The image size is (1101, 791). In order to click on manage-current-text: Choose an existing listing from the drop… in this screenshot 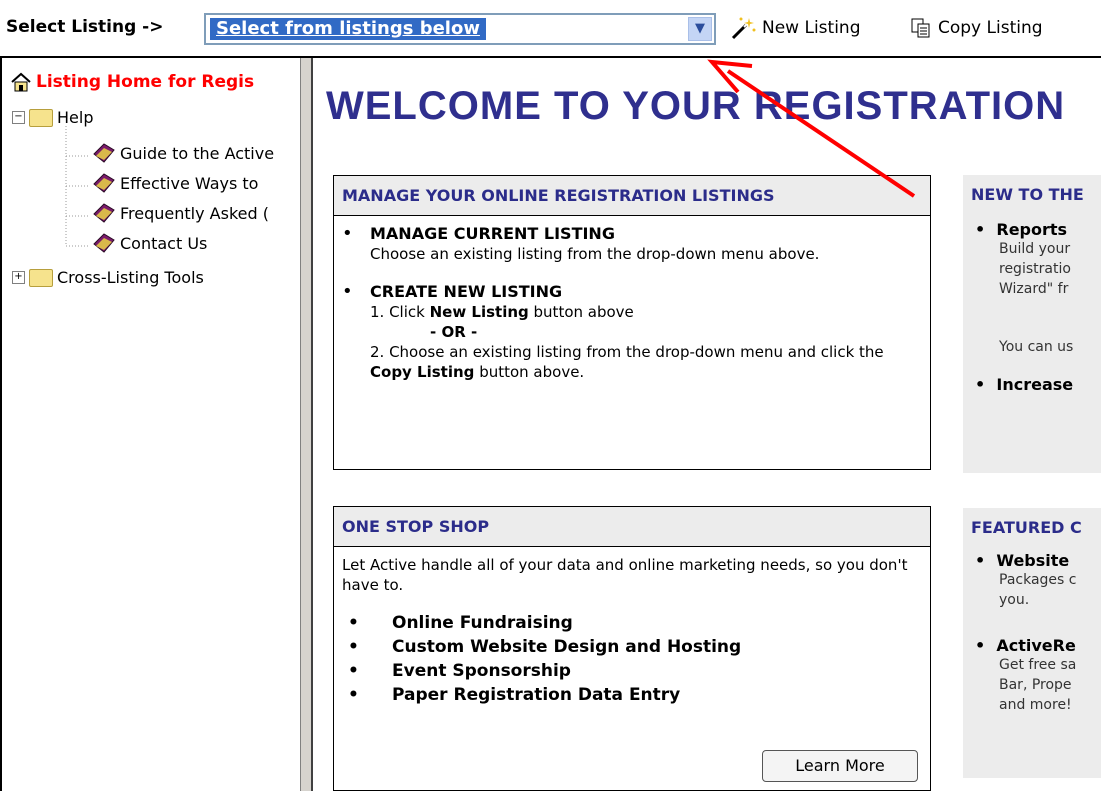, I will do `click(595, 254)`.